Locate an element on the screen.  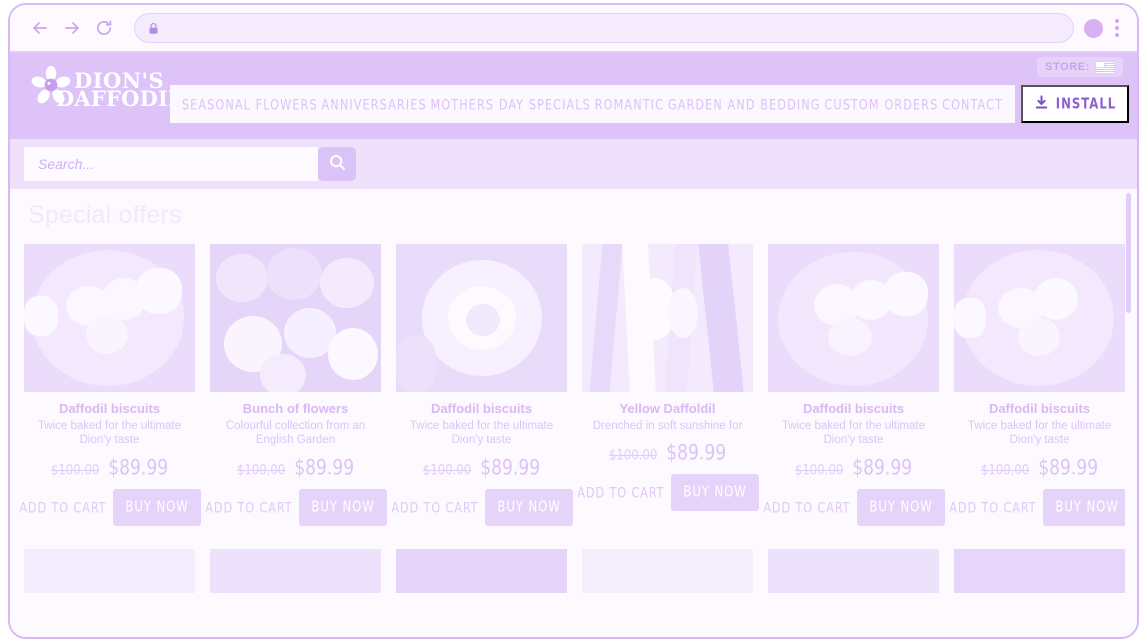
search-button is located at coordinates (337, 164).